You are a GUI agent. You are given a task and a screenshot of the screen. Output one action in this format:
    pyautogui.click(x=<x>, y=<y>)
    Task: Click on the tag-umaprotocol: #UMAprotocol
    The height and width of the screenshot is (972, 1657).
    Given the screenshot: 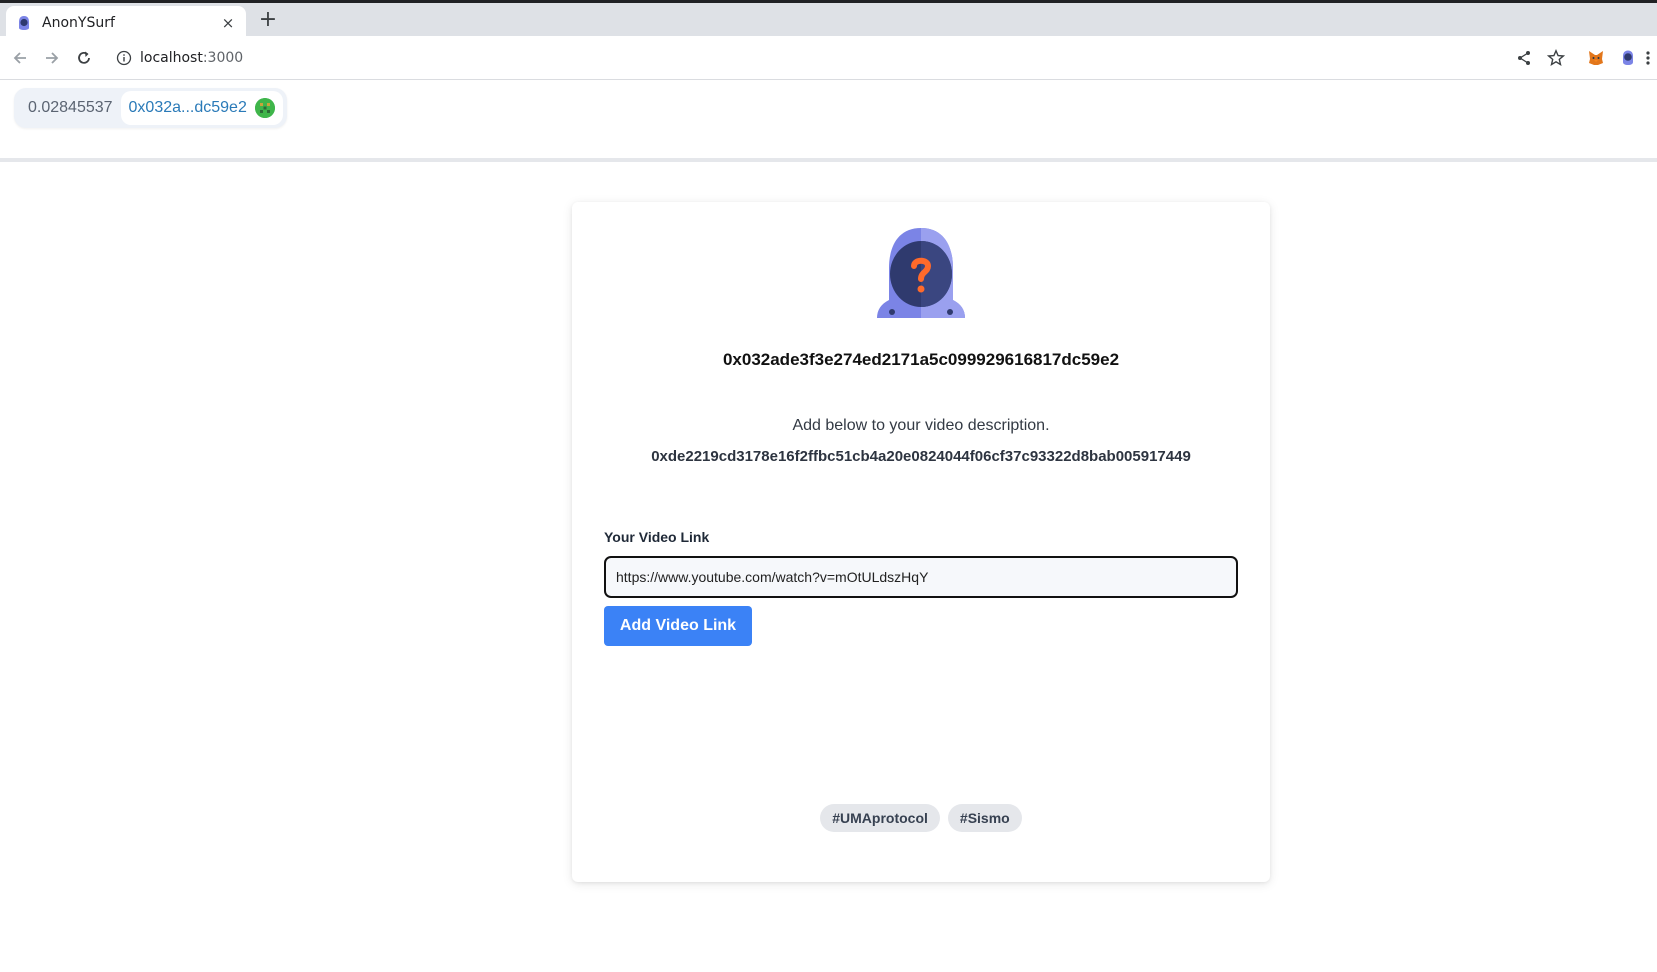 What is the action you would take?
    pyautogui.click(x=880, y=818)
    